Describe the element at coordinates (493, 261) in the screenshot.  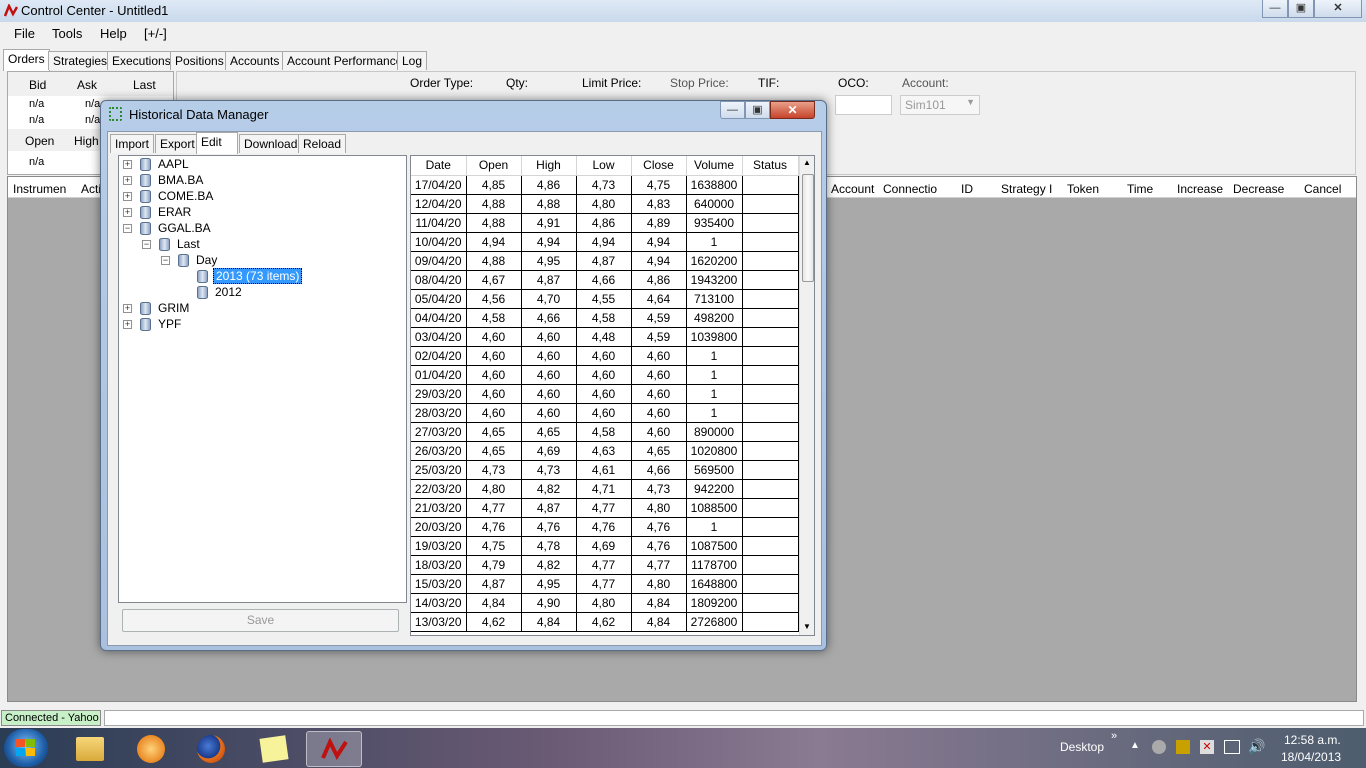
I see `table-cell: 4,88` at that location.